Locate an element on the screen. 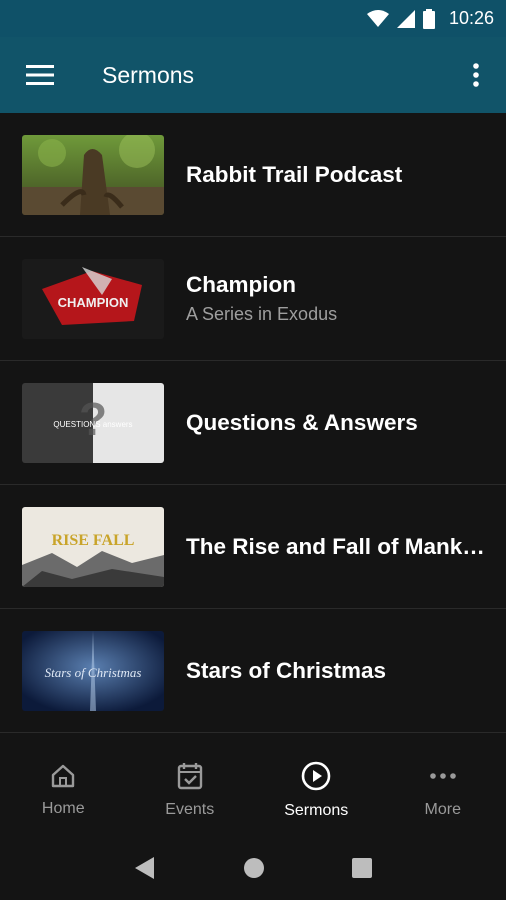 This screenshot has width=506, height=900. tab-home: Home is located at coordinates (63, 790).